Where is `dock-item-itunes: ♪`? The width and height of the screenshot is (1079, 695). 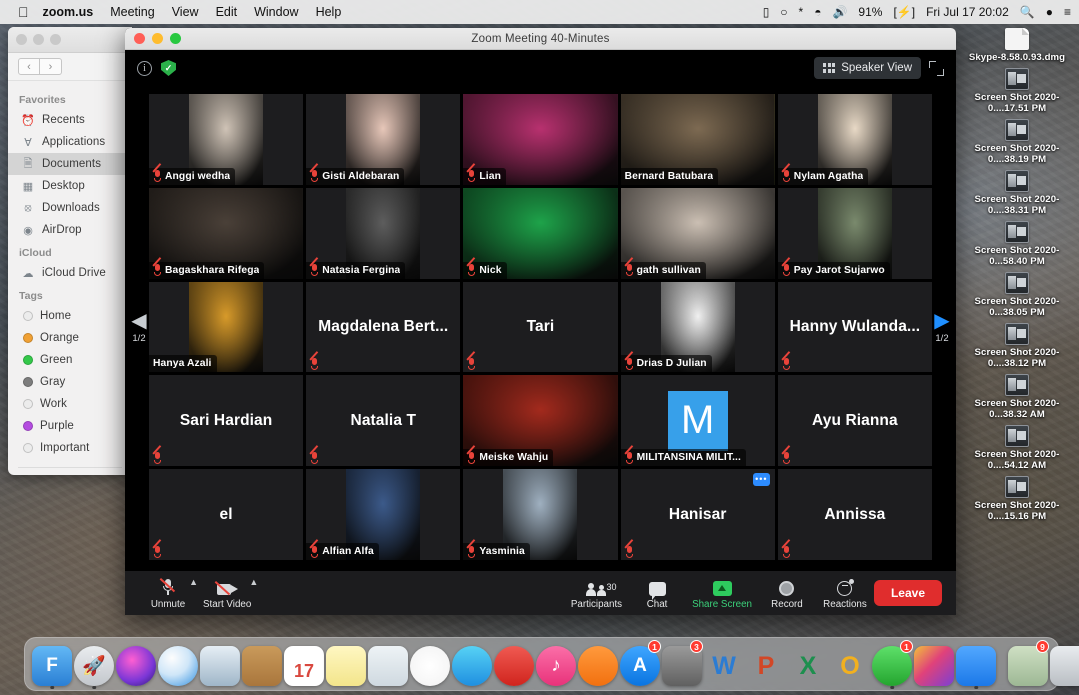 dock-item-itunes: ♪ is located at coordinates (556, 664).